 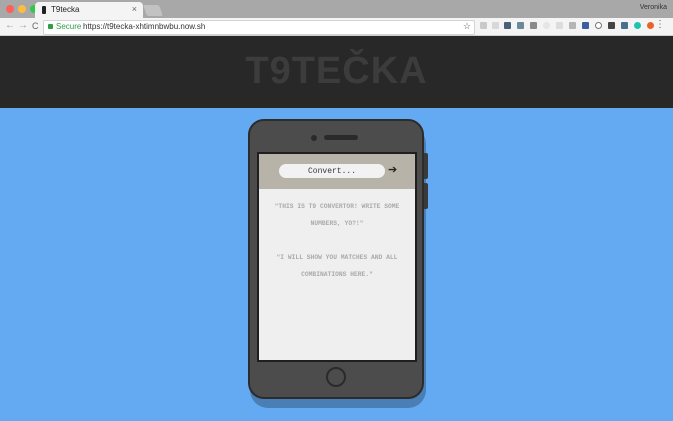 I want to click on submit-arrow-icon: ➔, so click(x=392, y=170).